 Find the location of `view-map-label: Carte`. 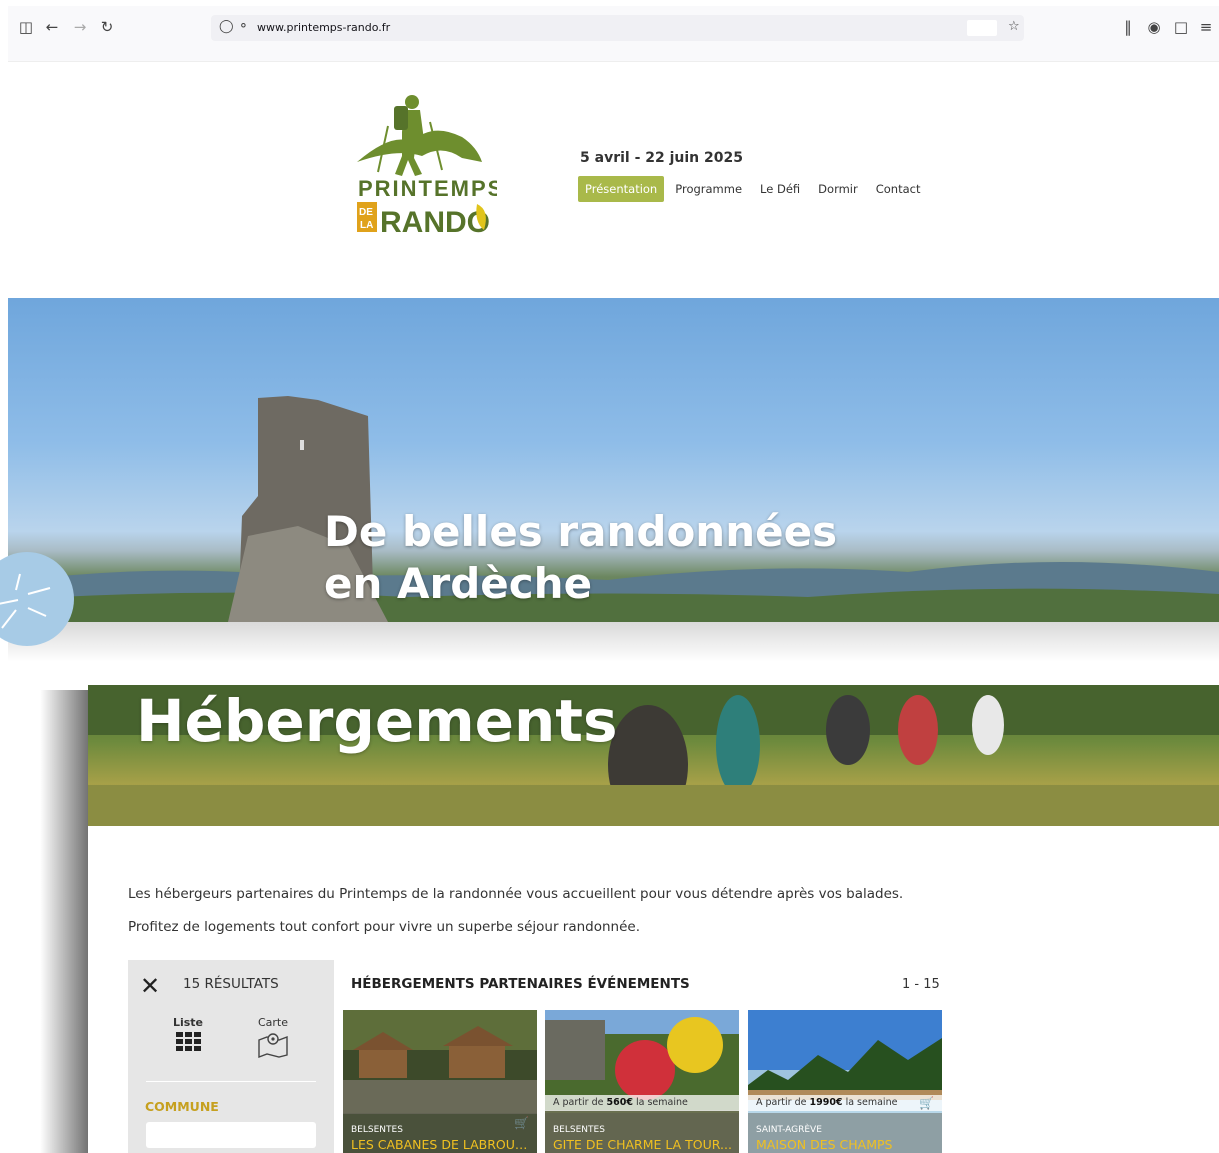

view-map-label: Carte is located at coordinates (273, 1022).